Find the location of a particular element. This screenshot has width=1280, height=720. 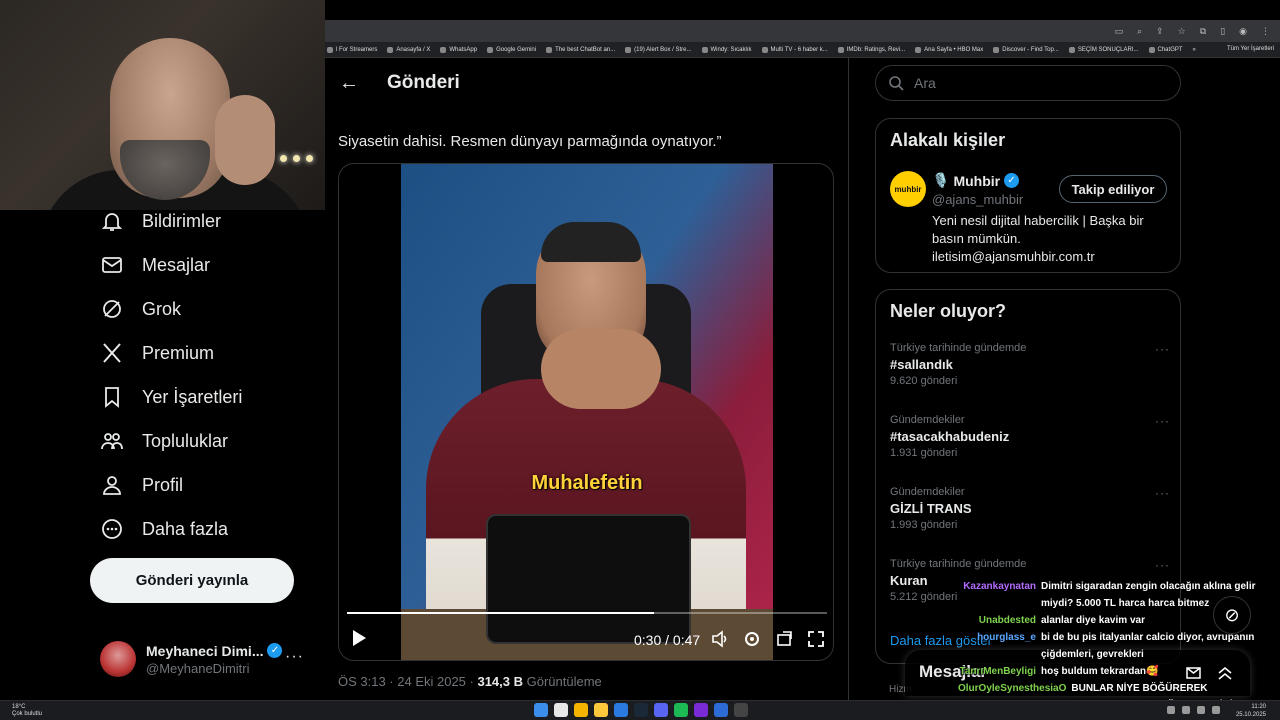

chrome-icon is located at coordinates (581, 710).